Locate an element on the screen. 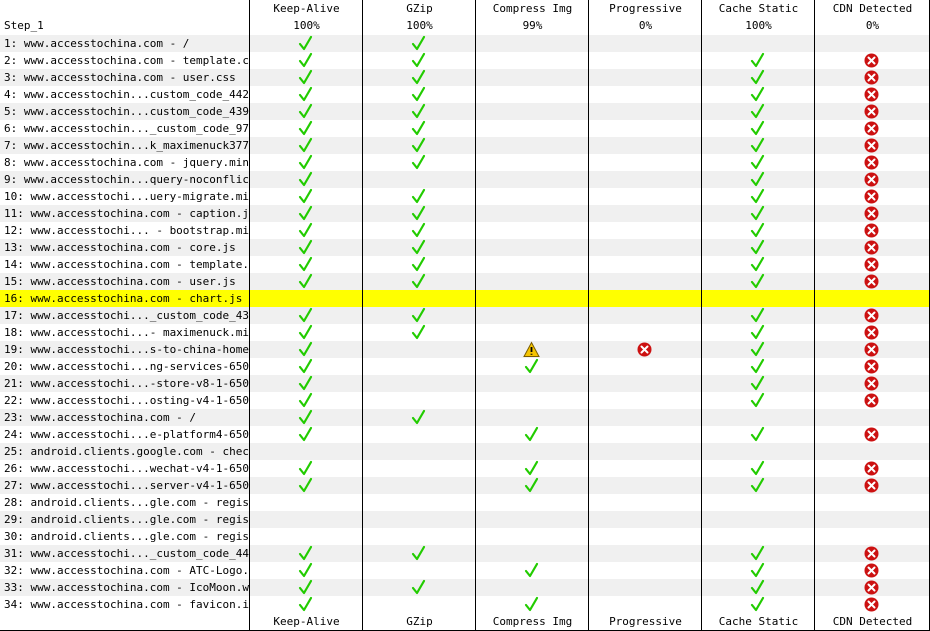  column-footer: Keep-Alive is located at coordinates (306, 621).